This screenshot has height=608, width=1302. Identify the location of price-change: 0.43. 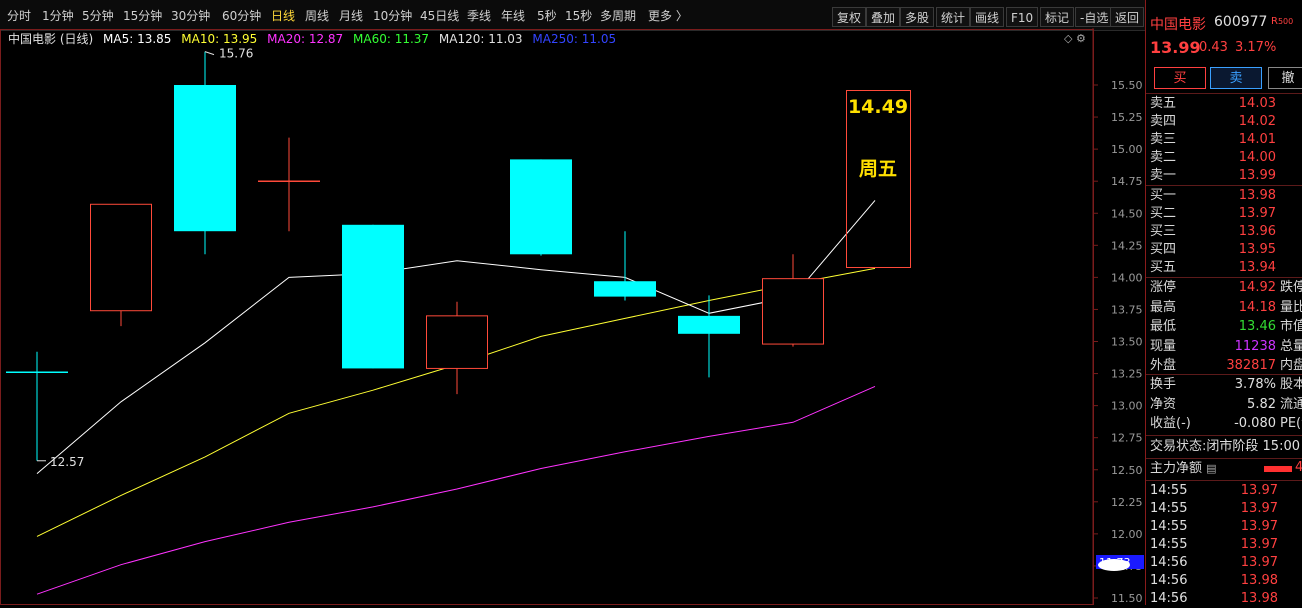
(1213, 47).